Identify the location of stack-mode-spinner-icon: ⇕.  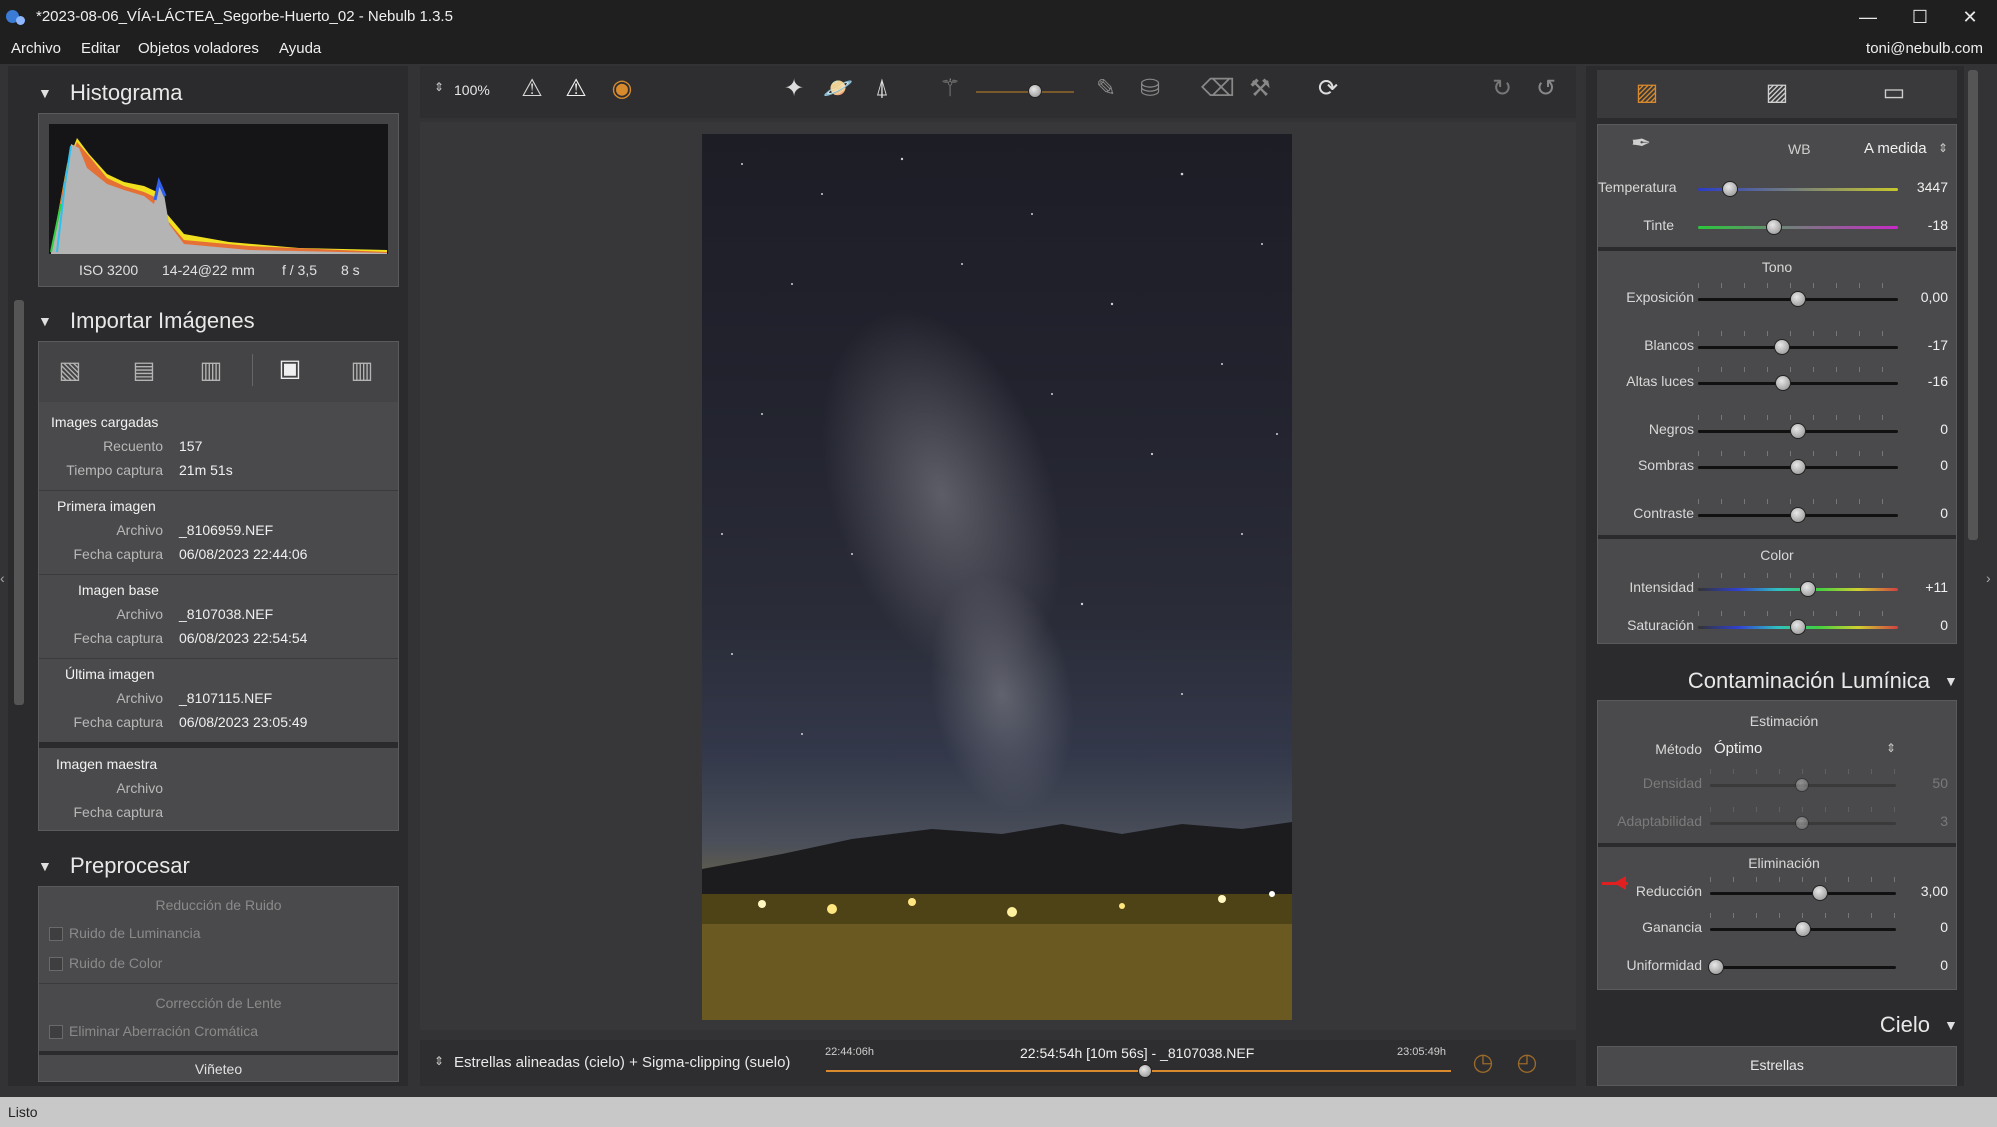
(439, 1061).